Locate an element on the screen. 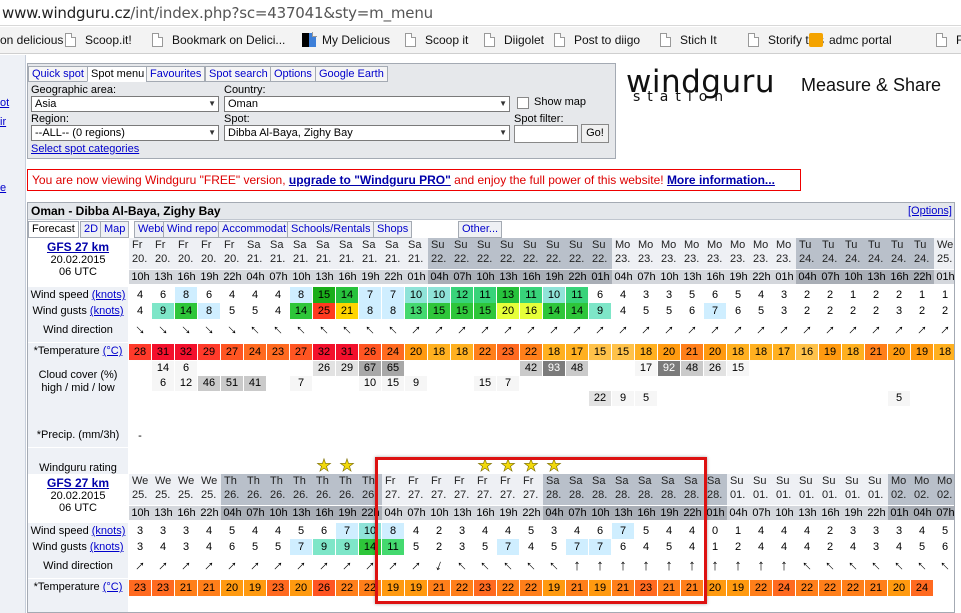 This screenshot has width=961, height=613. day-date: 01. is located at coordinates (738, 495).